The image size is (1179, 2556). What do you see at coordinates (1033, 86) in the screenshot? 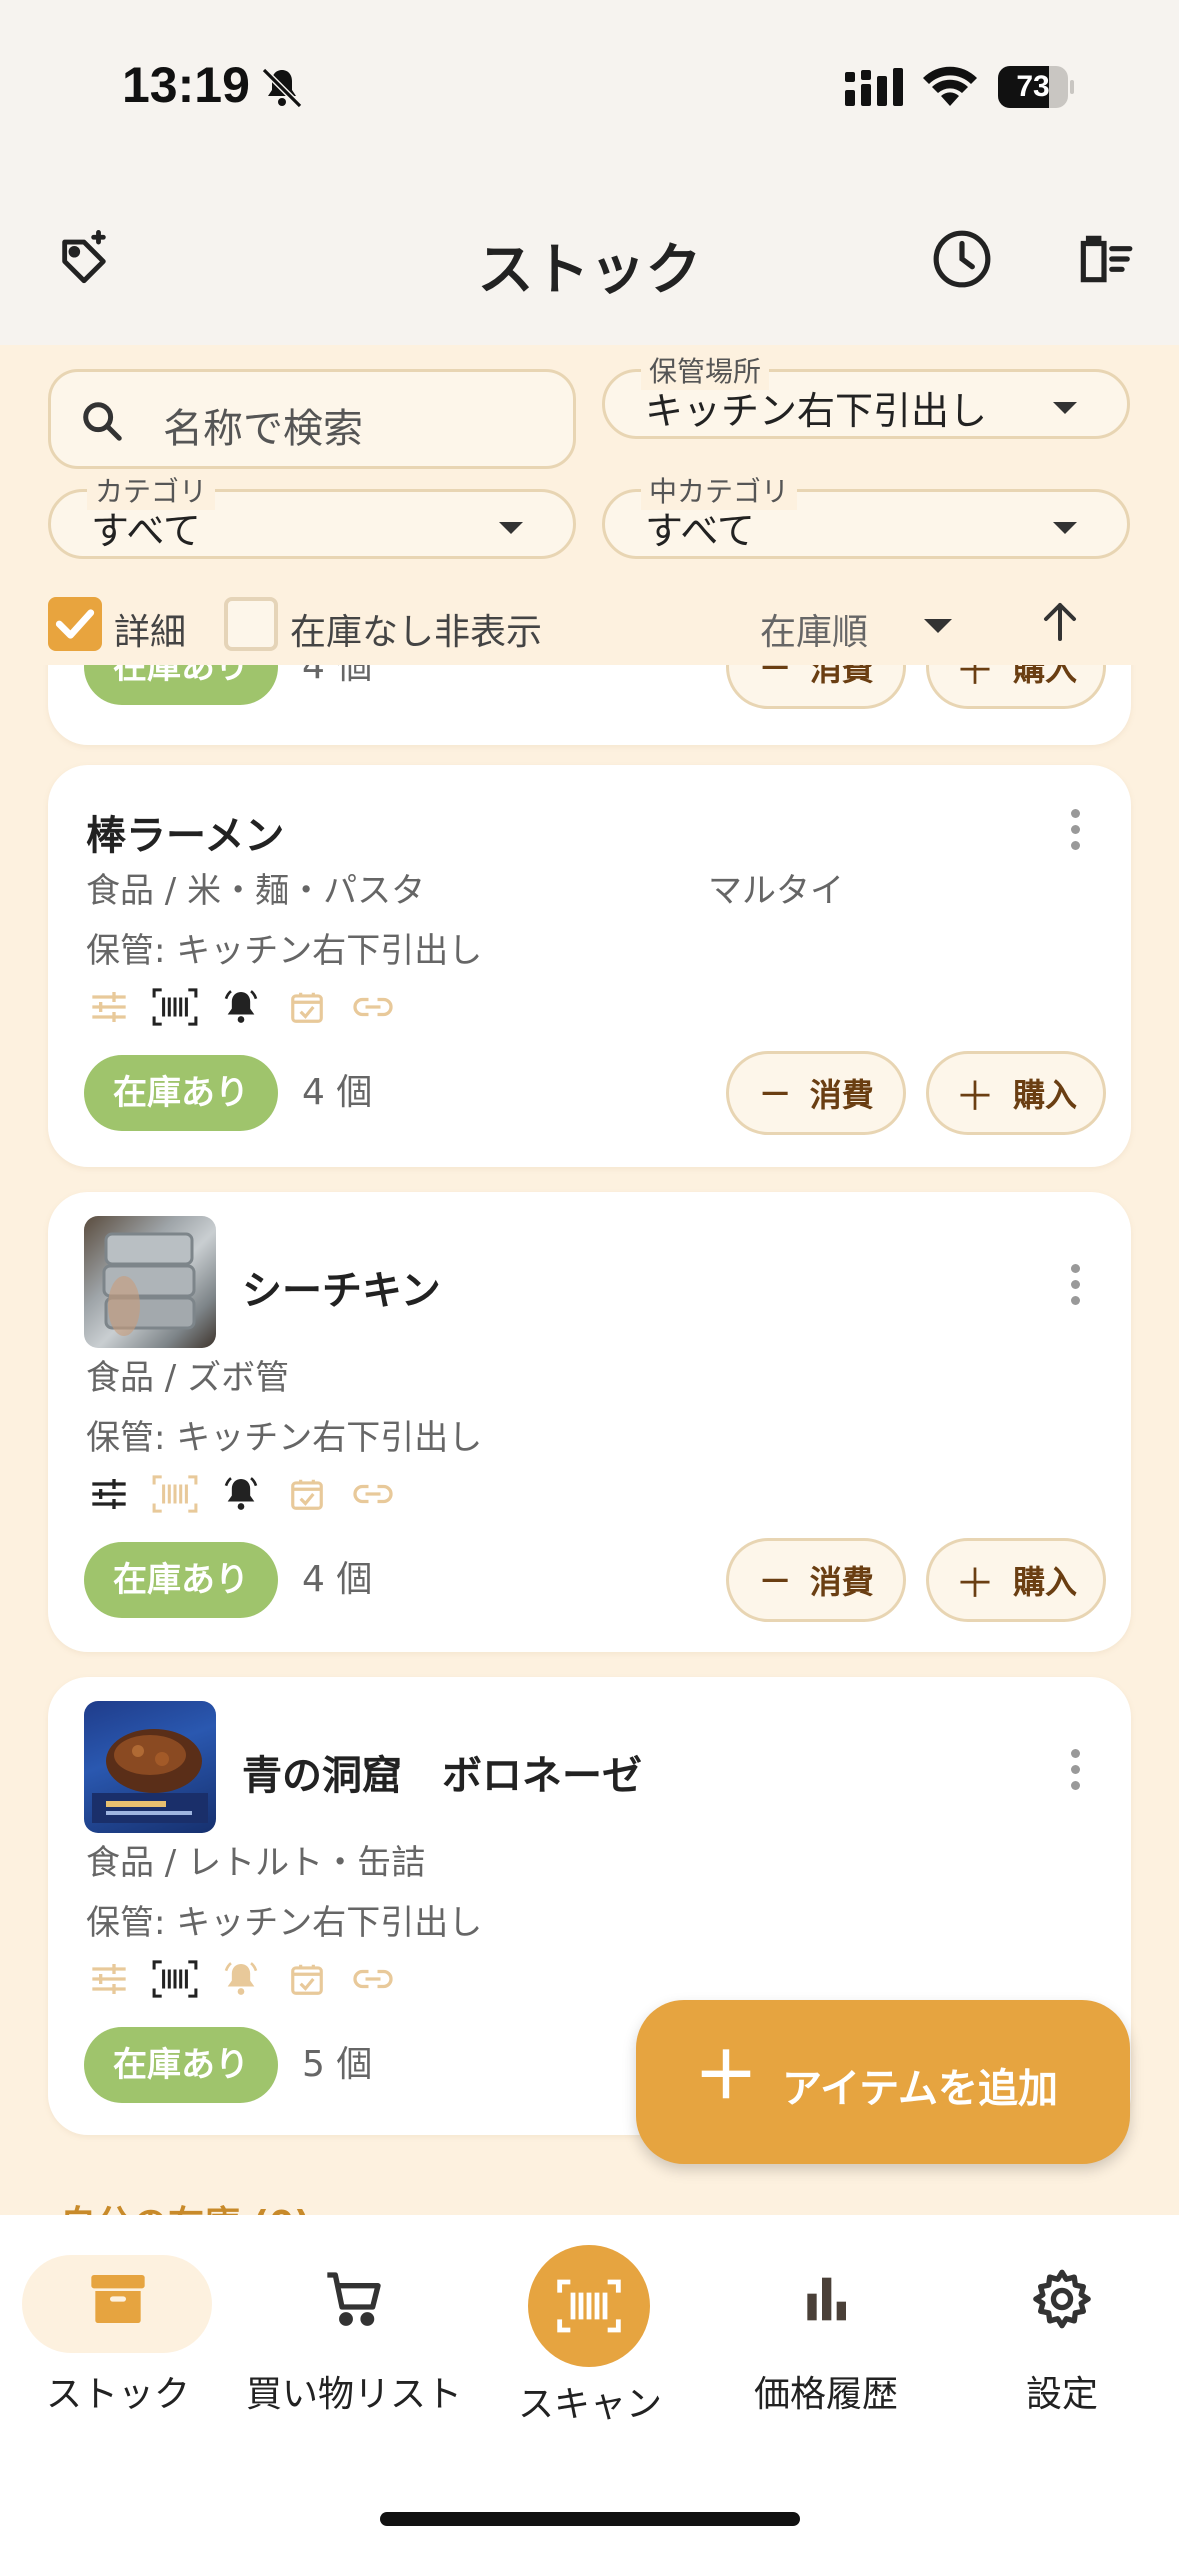
I see `battery-percent: 73` at bounding box center [1033, 86].